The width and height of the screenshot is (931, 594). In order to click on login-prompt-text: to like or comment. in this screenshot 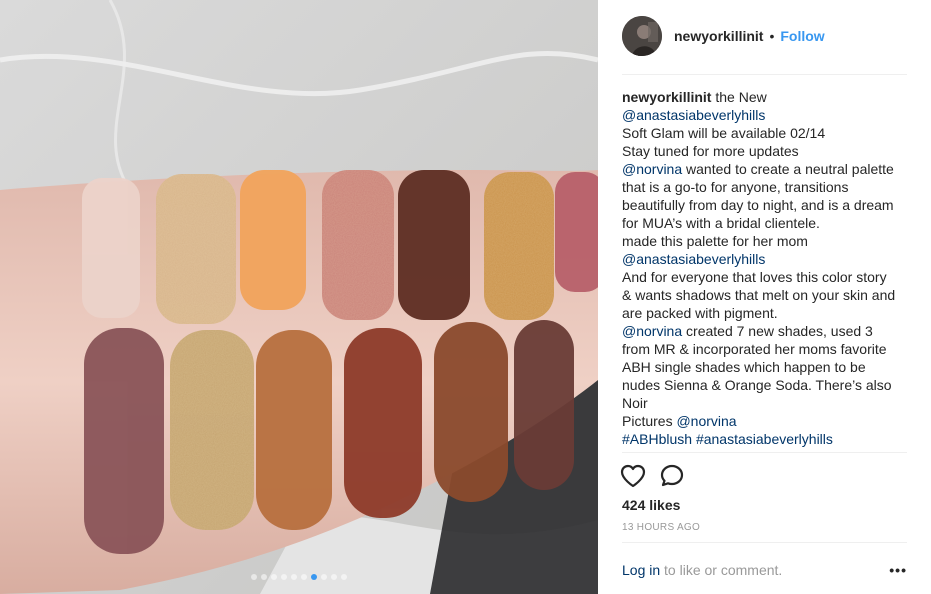, I will do `click(721, 570)`.